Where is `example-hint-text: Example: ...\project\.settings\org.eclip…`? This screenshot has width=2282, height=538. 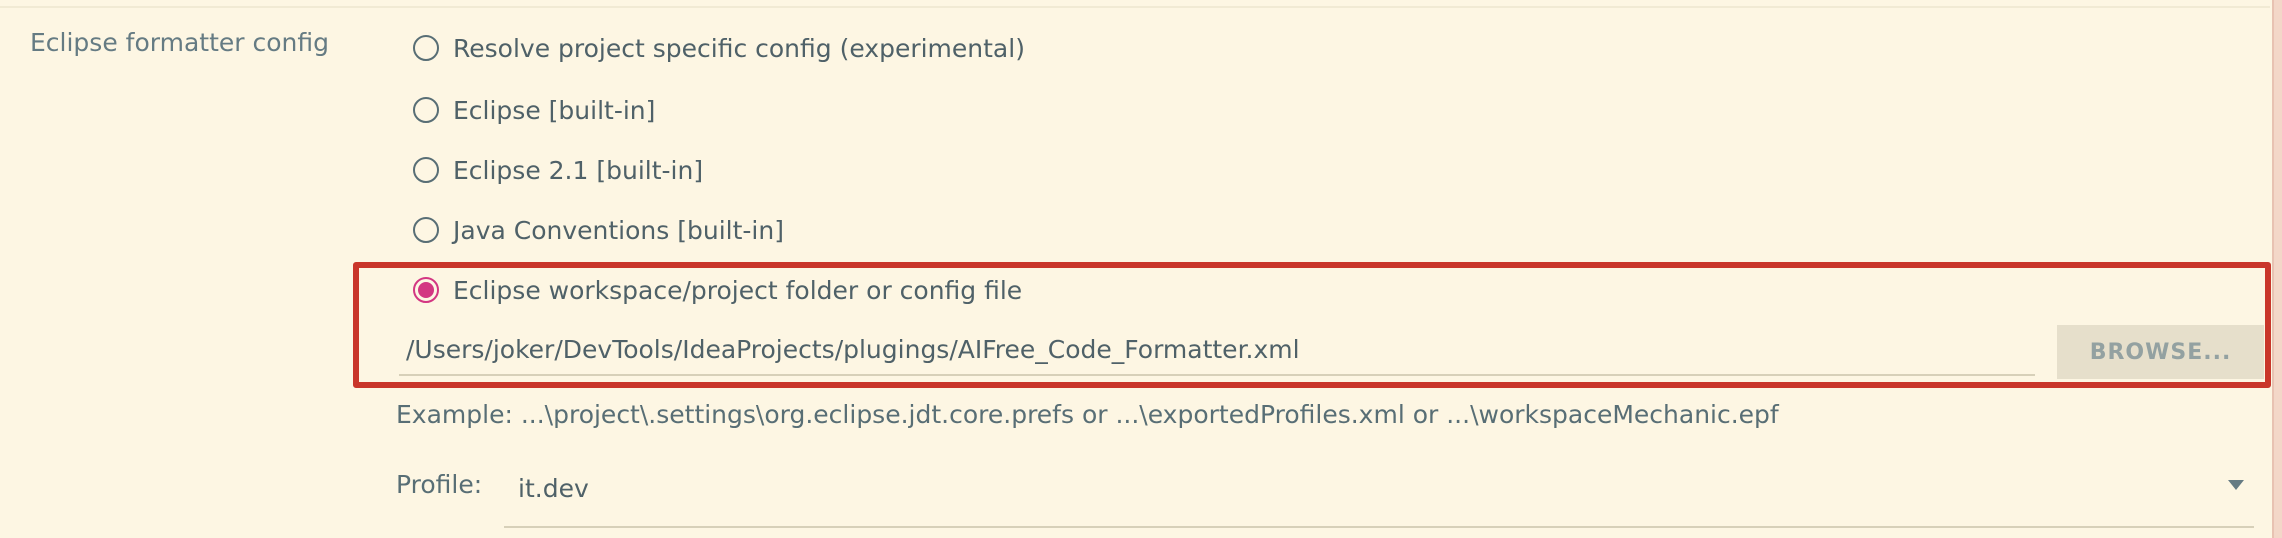 example-hint-text: Example: ...\project\.settings\org.eclip… is located at coordinates (1087, 414).